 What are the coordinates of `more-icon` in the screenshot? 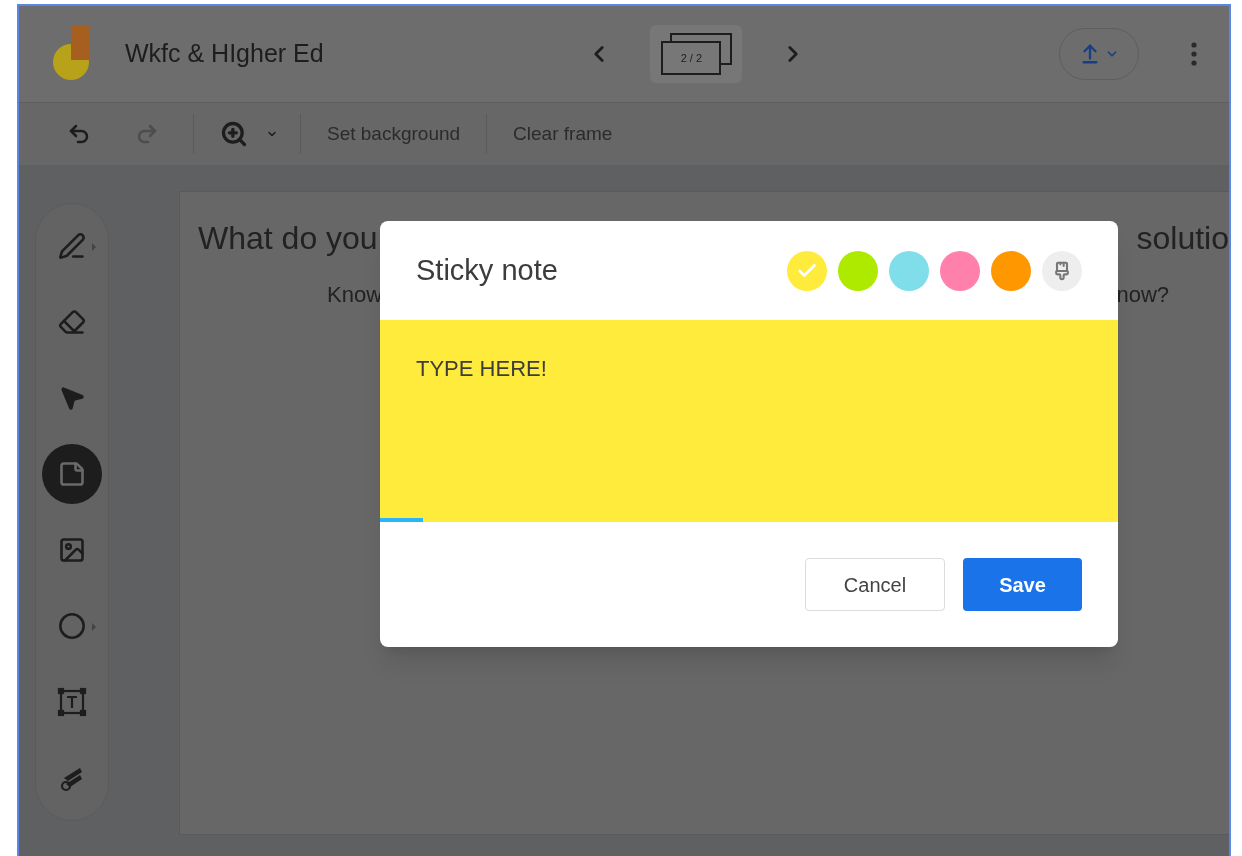 It's located at (1194, 54).